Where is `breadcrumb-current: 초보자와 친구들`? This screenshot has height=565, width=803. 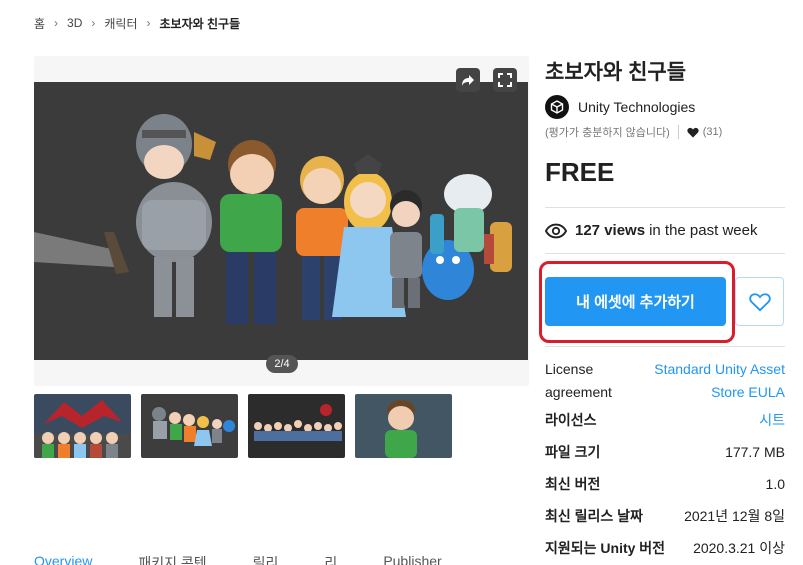
breadcrumb-current: 초보자와 친구들 is located at coordinates (200, 23).